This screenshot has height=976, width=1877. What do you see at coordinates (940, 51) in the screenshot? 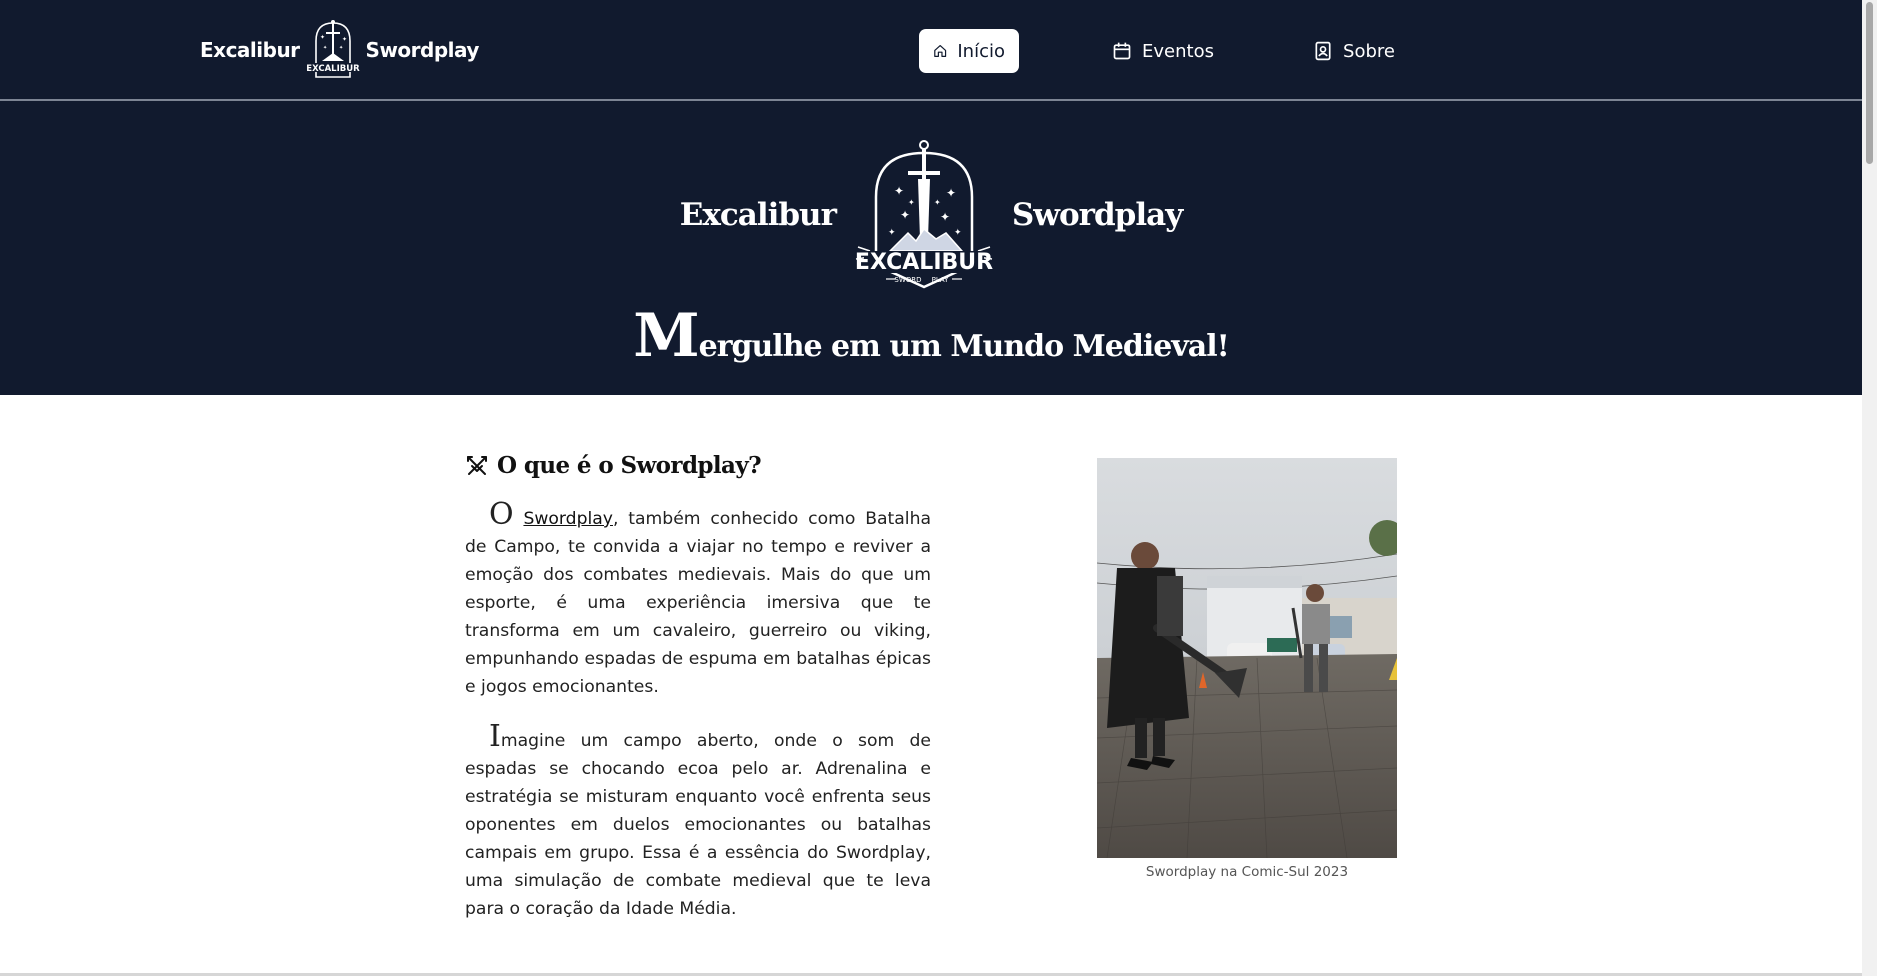
I see `home-icon` at bounding box center [940, 51].